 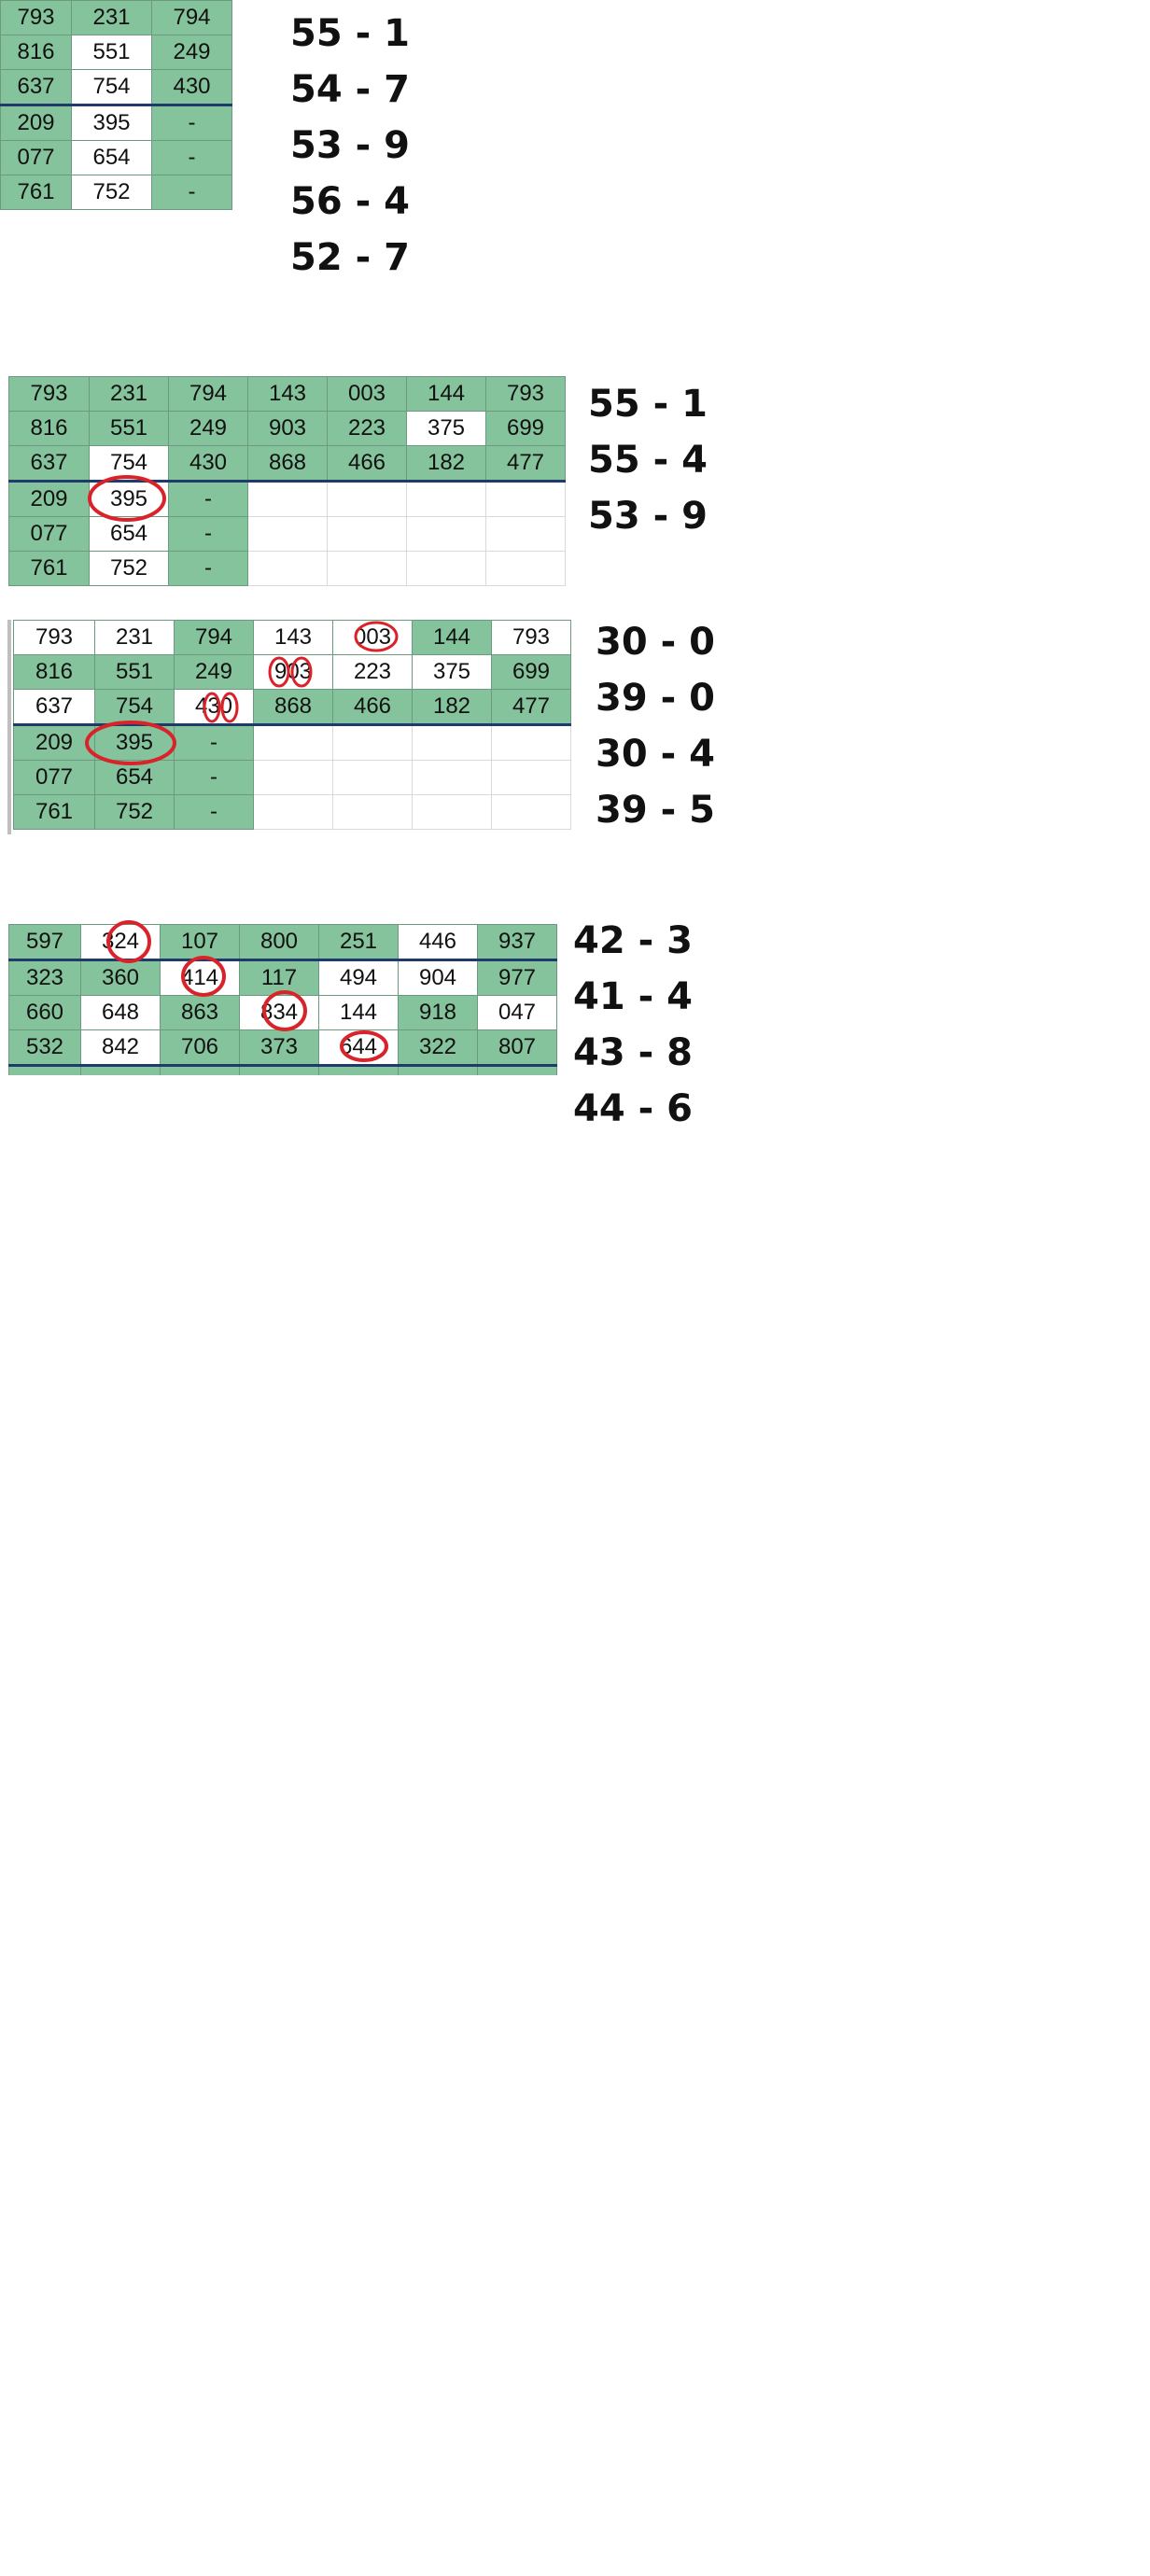 What do you see at coordinates (438, 1048) in the screenshot?
I see `table-cell: 322` at bounding box center [438, 1048].